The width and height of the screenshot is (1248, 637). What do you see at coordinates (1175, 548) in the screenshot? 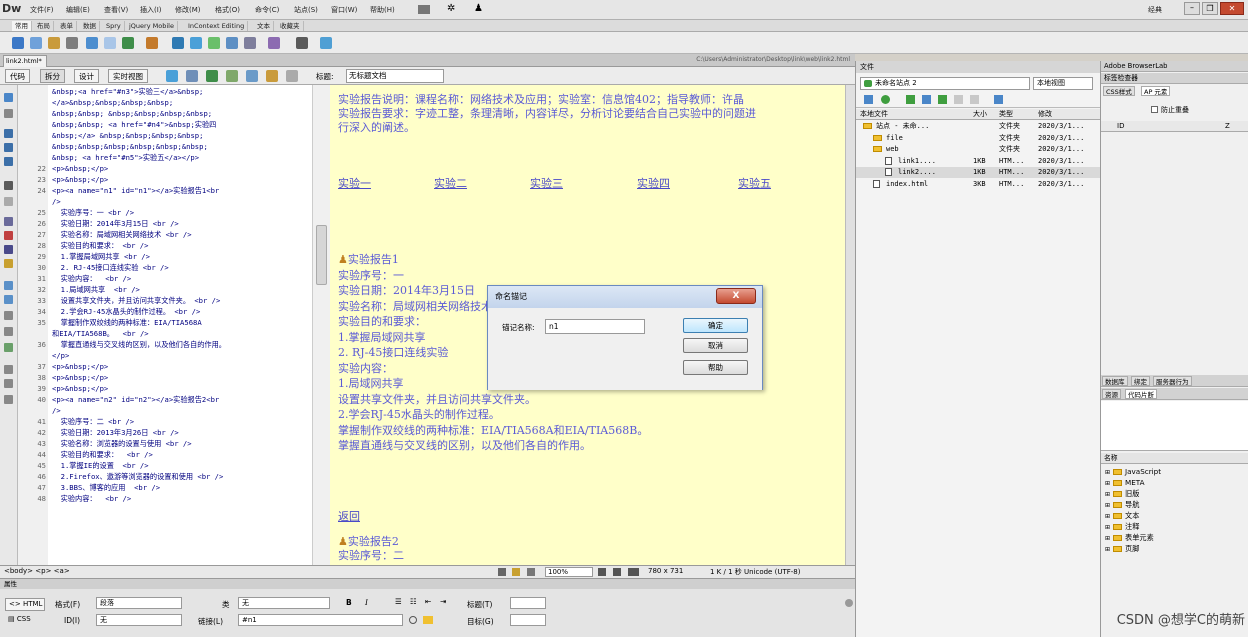
I see `snippet-folder: ⊞ 页脚` at bounding box center [1175, 548].